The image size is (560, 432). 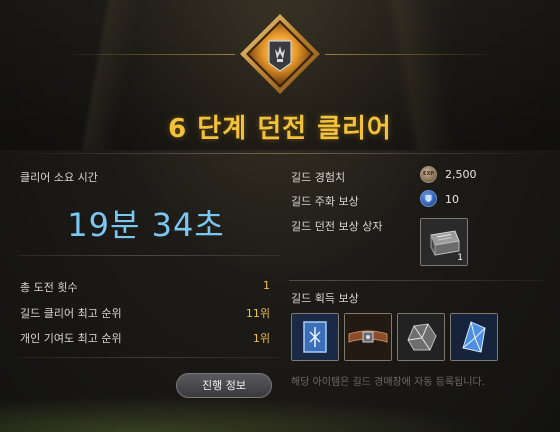 What do you see at coordinates (461, 174) in the screenshot?
I see `guild-exp-value: 2,500` at bounding box center [461, 174].